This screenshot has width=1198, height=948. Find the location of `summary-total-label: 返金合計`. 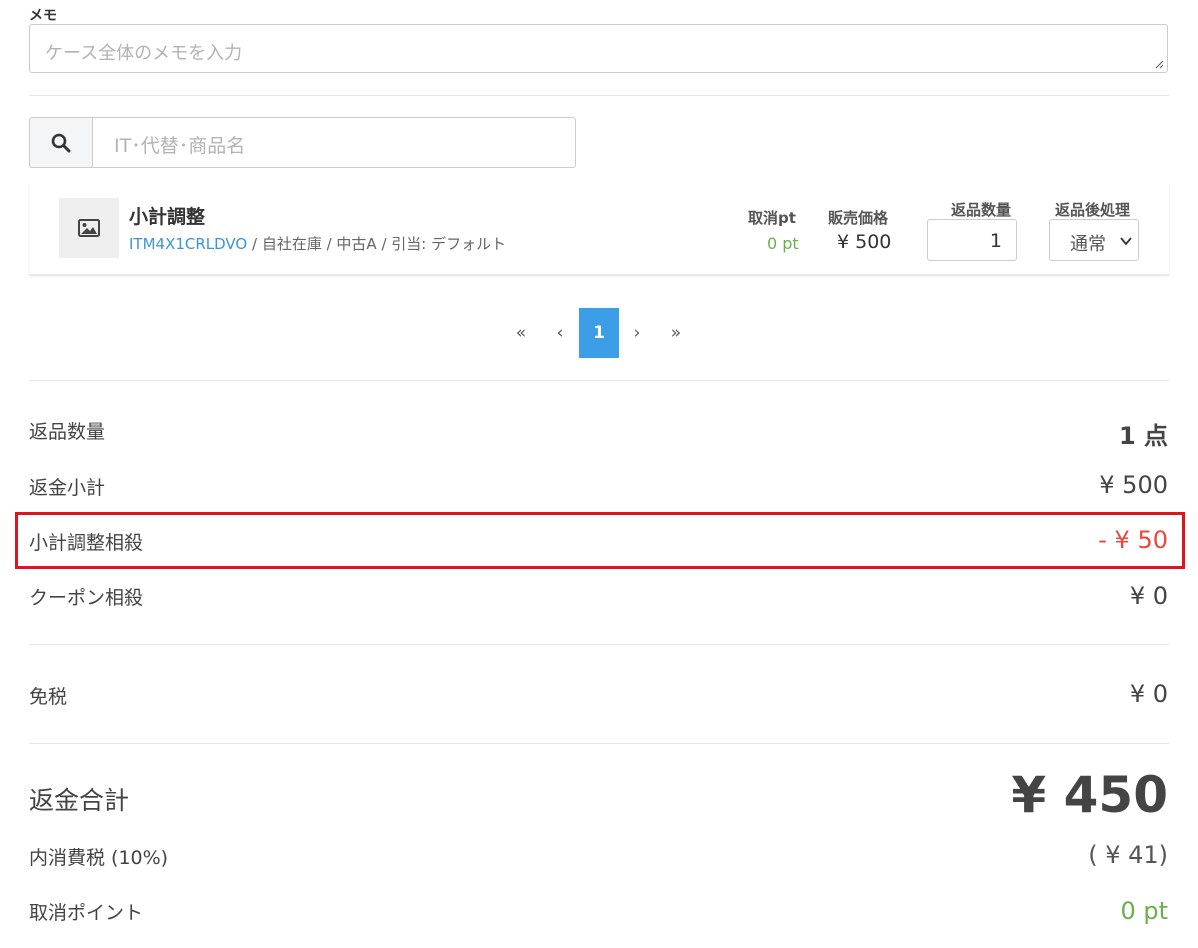

summary-total-label: 返金合計 is located at coordinates (79, 800).